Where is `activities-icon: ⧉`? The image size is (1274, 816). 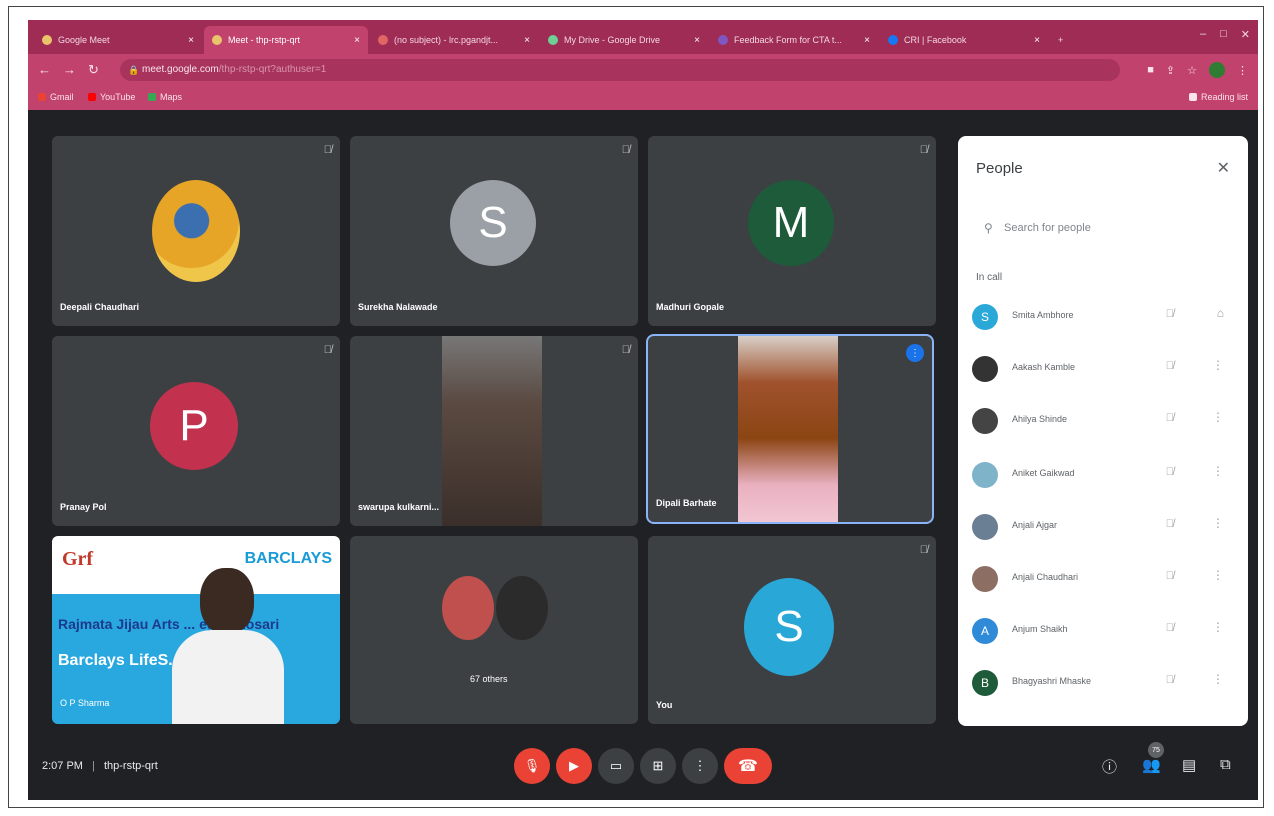 activities-icon: ⧉ is located at coordinates (1225, 764).